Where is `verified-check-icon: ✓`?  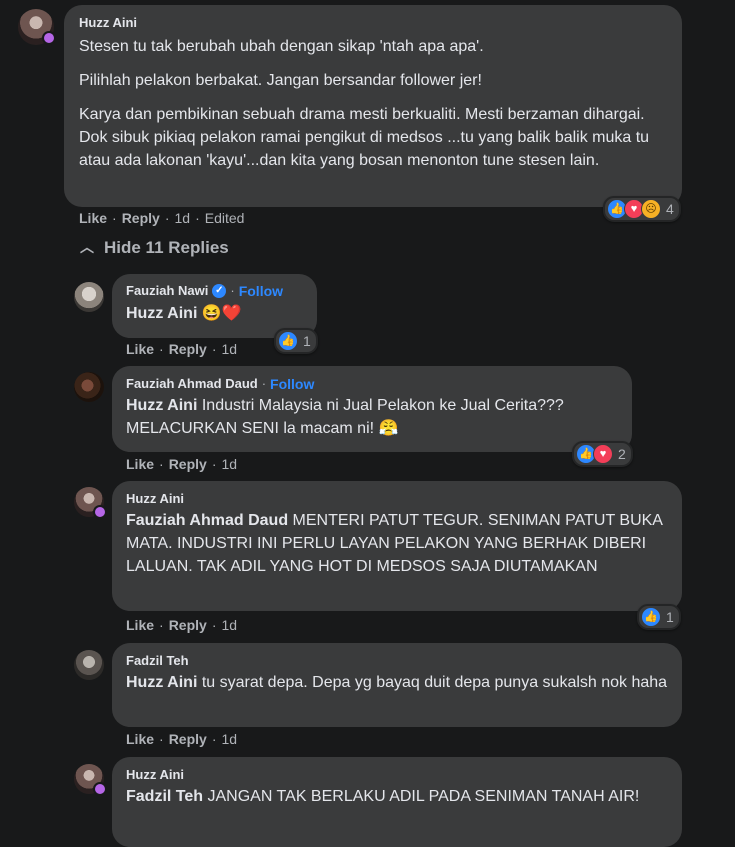
verified-check-icon: ✓ is located at coordinates (219, 291).